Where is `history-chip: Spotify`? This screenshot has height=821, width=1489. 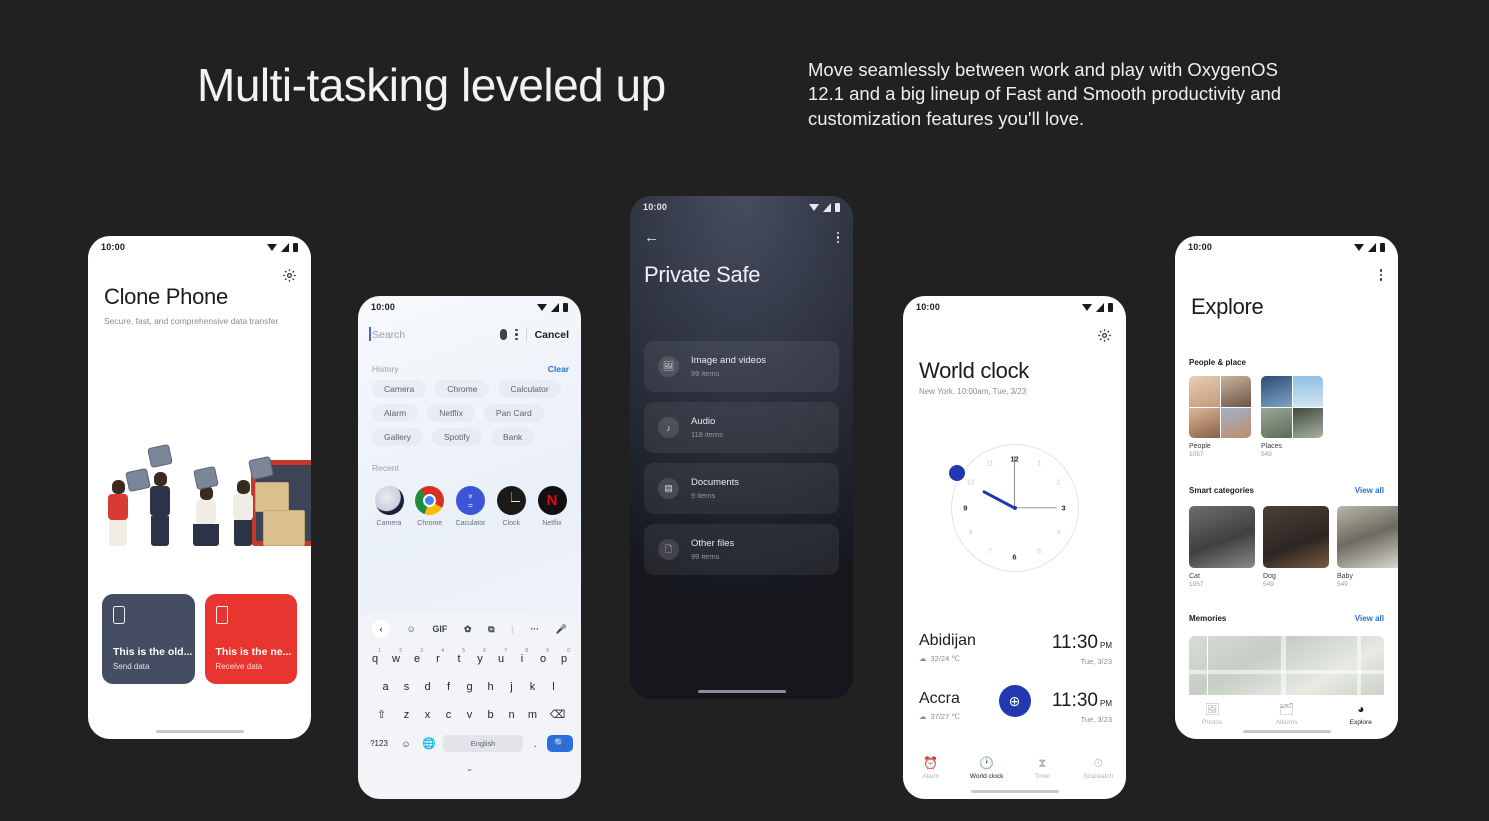 history-chip: Spotify is located at coordinates (456, 437).